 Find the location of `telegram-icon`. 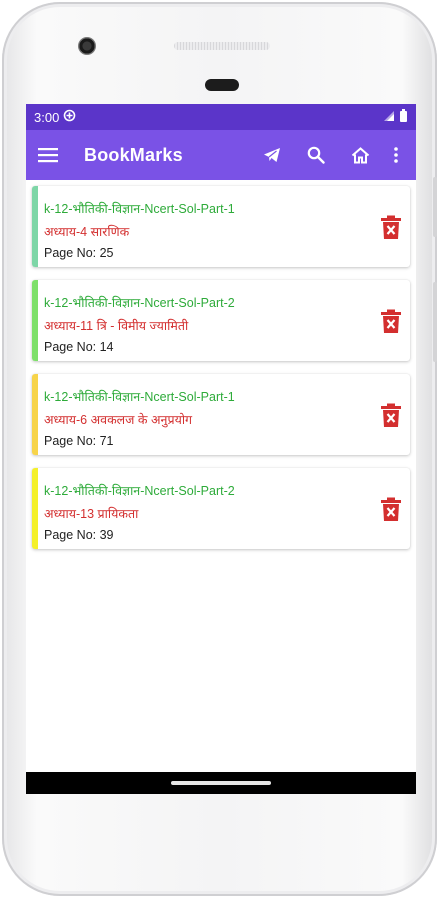

telegram-icon is located at coordinates (272, 155).